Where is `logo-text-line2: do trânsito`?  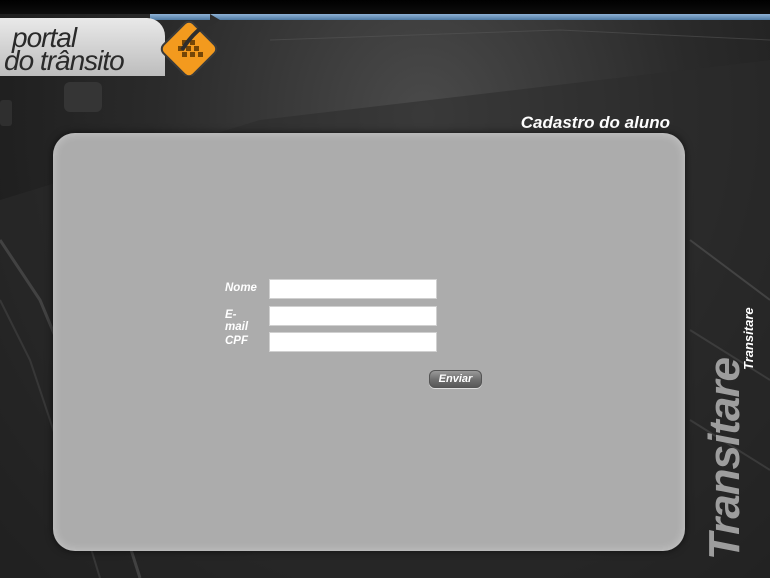 logo-text-line2: do trânsito is located at coordinates (64, 60).